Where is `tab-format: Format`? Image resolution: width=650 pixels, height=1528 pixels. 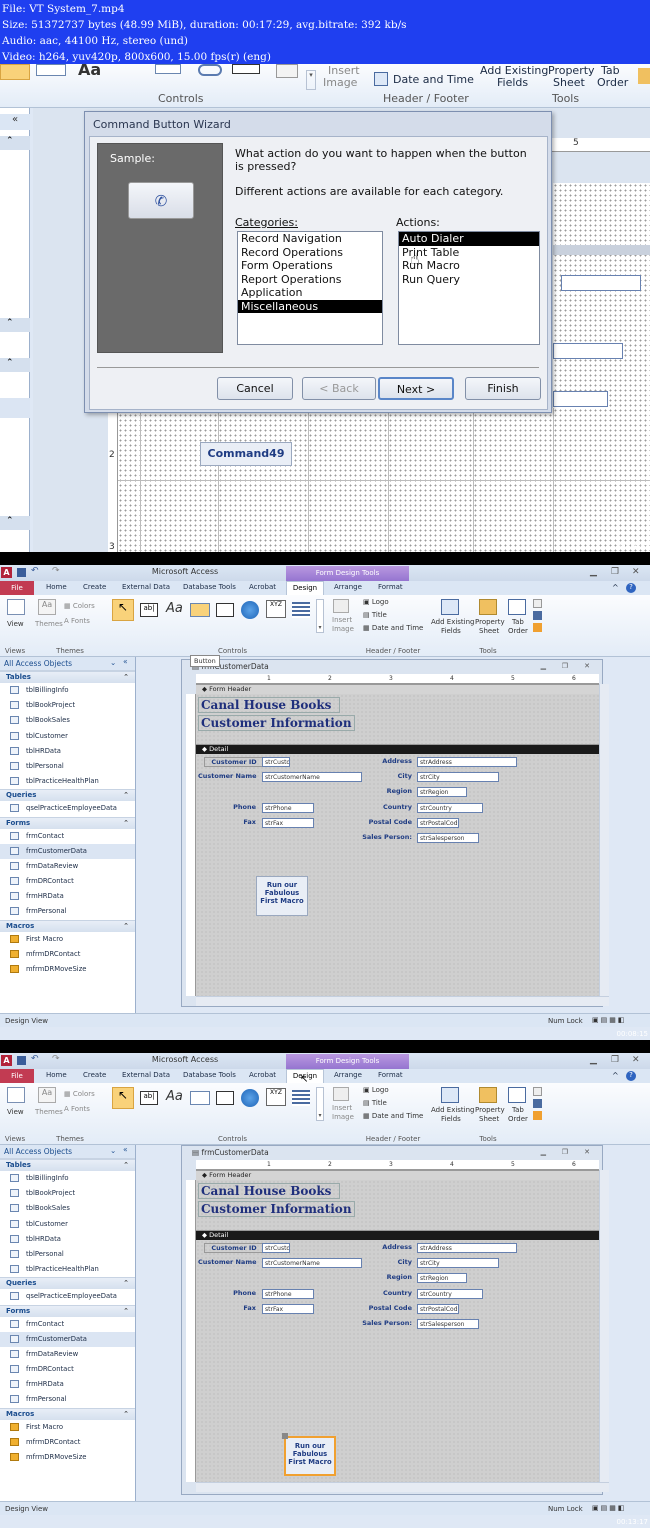 tab-format: Format is located at coordinates (390, 1075).